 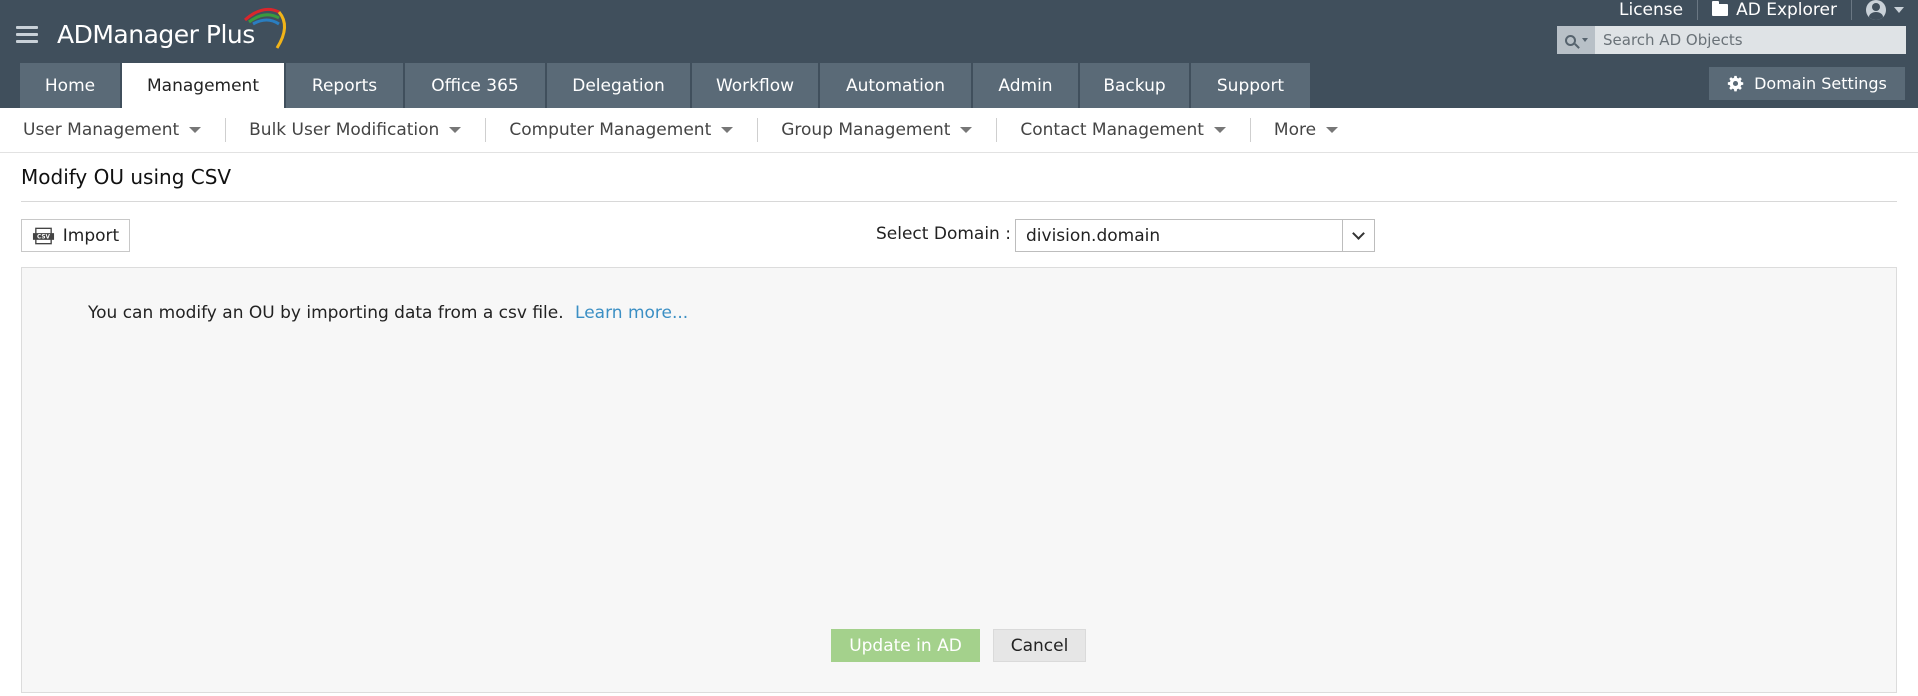 I want to click on search-box, so click(x=1731, y=40).